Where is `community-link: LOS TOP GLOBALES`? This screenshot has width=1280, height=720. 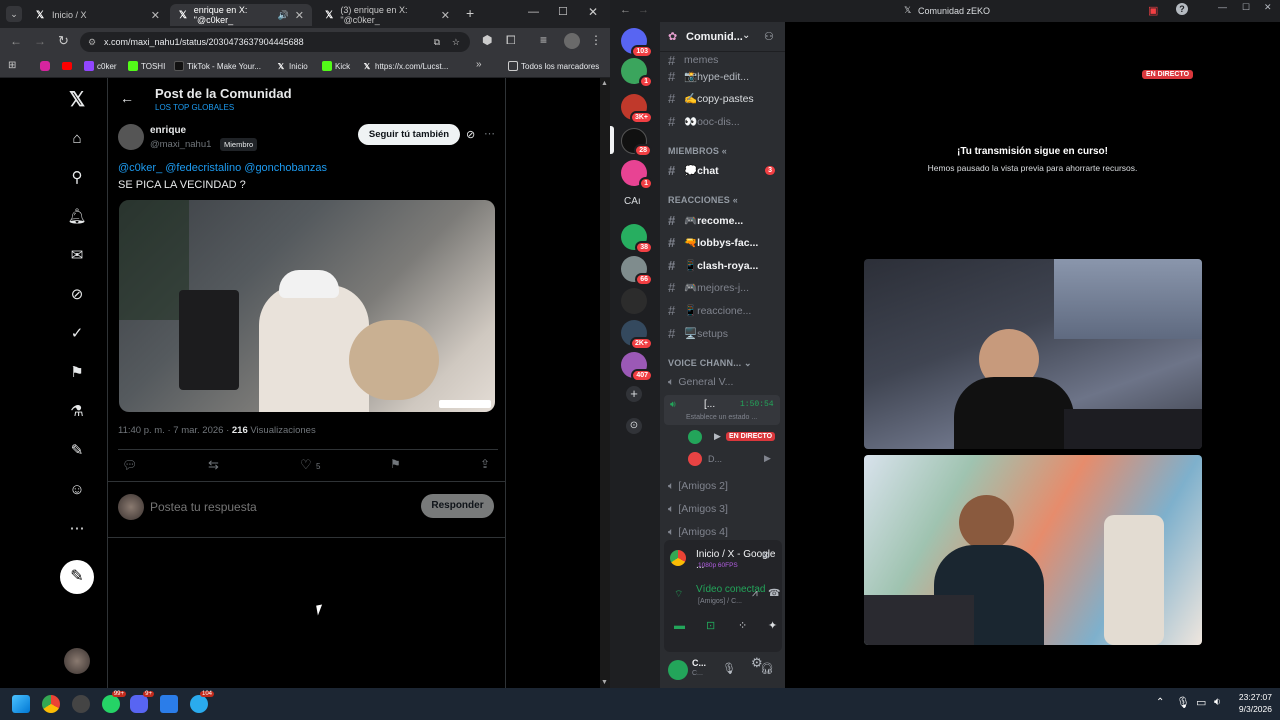
community-link: LOS TOP GLOBALES is located at coordinates (194, 107).